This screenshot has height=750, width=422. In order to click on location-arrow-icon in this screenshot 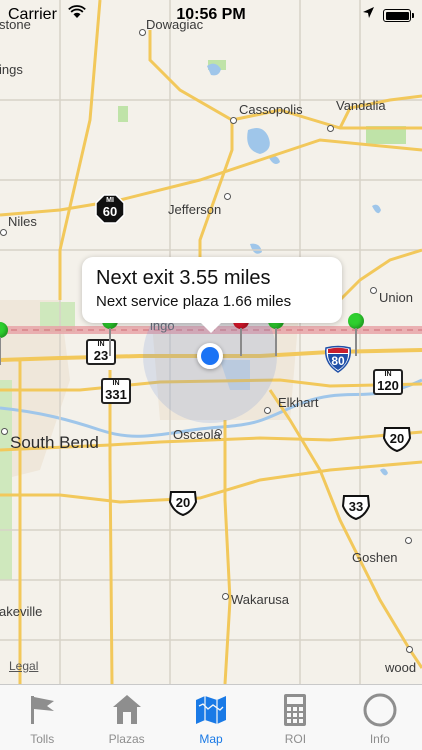, I will do `click(368, 15)`.